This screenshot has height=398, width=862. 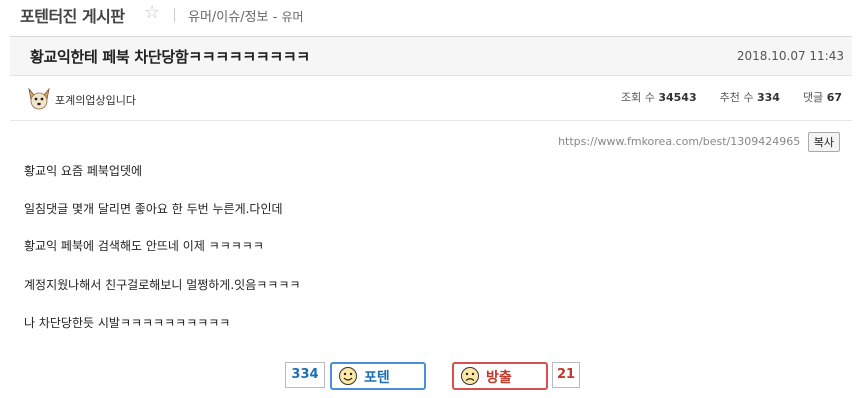 I want to click on post-title: 황교익한테 페북 차단당함ㅋㅋㅋㅋㅋㅋㅋㅋㅋ, so click(x=170, y=57).